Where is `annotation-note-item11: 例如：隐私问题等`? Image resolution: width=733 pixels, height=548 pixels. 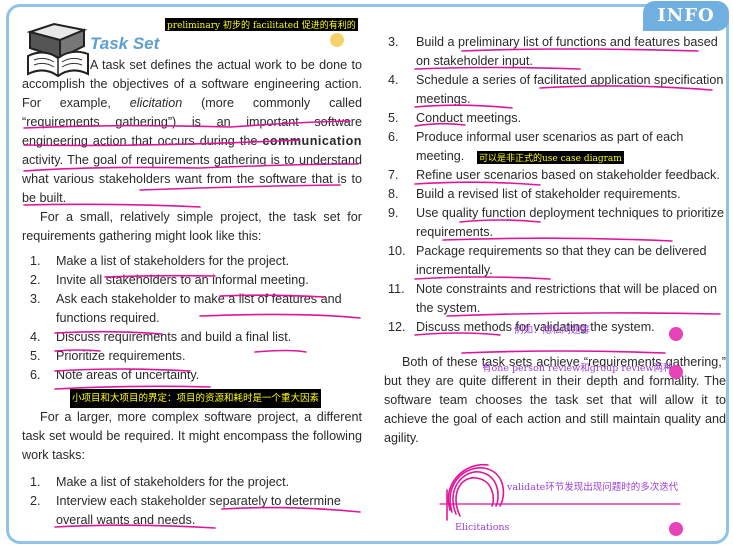 annotation-note-item11: 例如：隐私问题等 is located at coordinates (552, 330).